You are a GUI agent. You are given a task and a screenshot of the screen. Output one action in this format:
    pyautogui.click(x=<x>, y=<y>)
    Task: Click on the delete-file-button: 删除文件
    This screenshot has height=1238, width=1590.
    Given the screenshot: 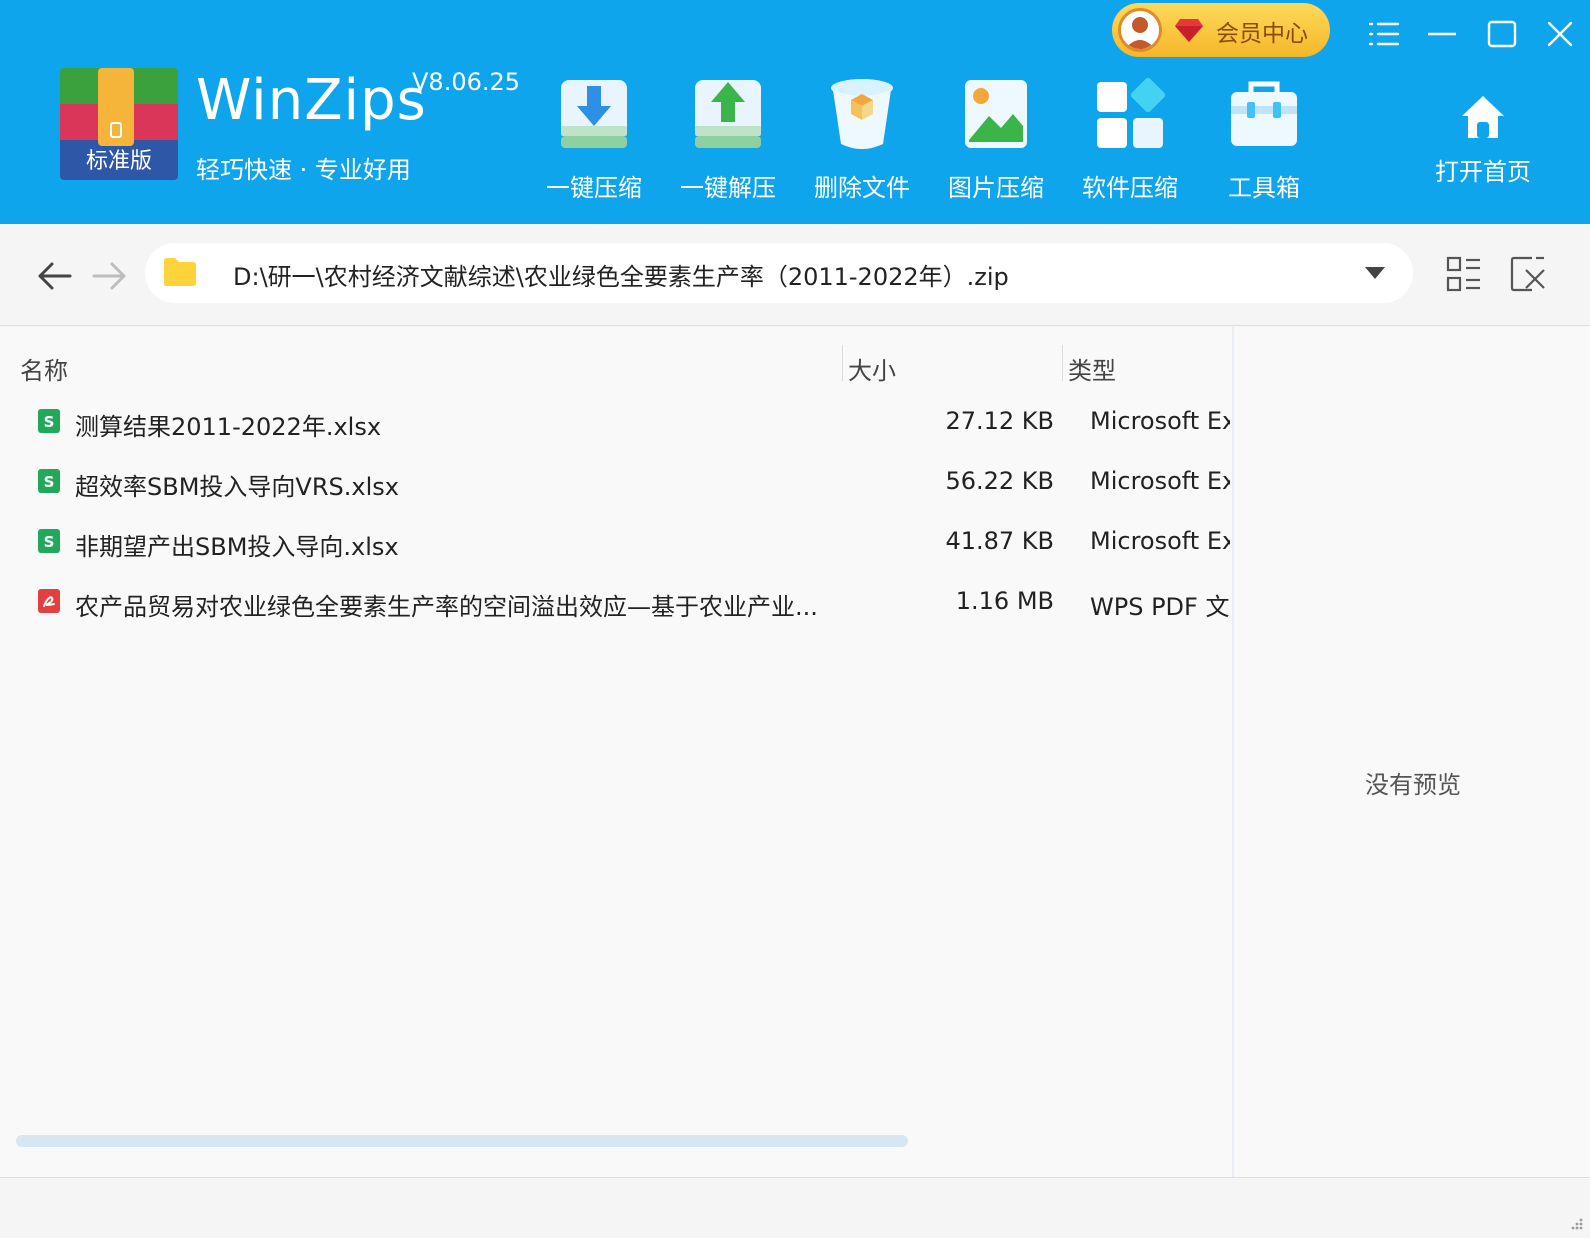 What is the action you would take?
    pyautogui.click(x=862, y=139)
    